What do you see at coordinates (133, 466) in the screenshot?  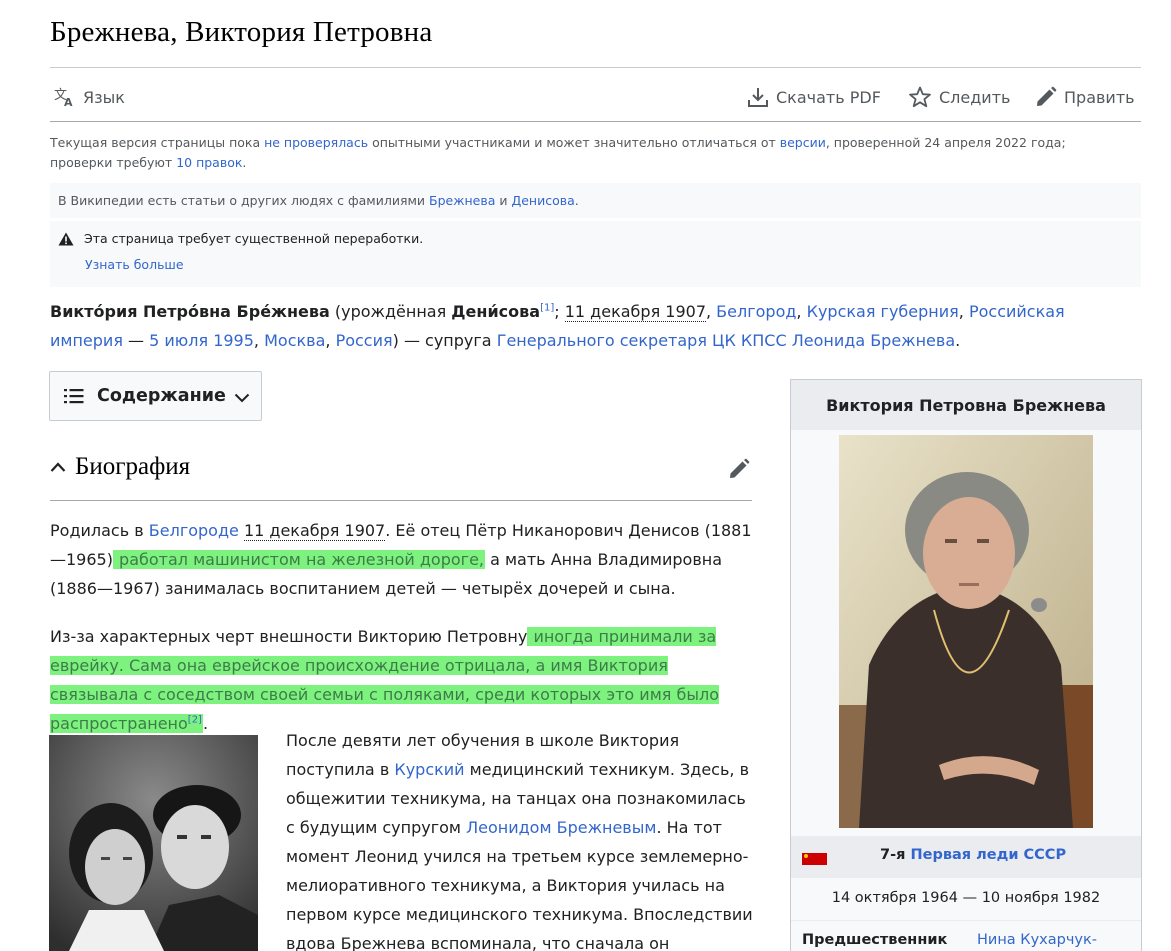 I see `section-title: Биография` at bounding box center [133, 466].